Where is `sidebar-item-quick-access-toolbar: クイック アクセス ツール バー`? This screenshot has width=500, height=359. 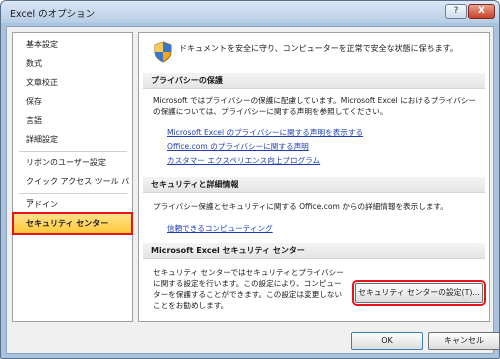
sidebar-item-quick-access-toolbar: クイック アクセス ツール バー is located at coordinates (72, 188).